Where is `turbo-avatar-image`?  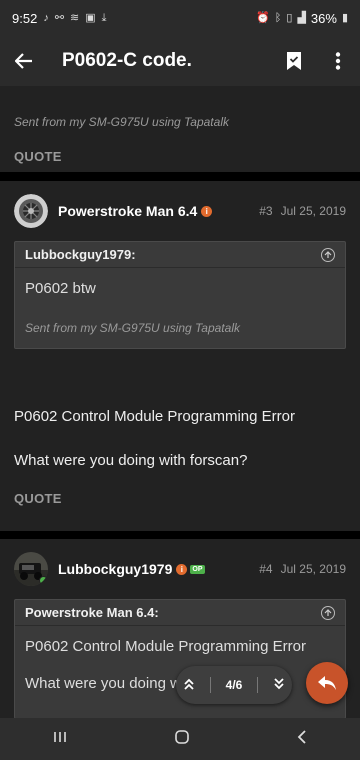 turbo-avatar-image is located at coordinates (31, 211).